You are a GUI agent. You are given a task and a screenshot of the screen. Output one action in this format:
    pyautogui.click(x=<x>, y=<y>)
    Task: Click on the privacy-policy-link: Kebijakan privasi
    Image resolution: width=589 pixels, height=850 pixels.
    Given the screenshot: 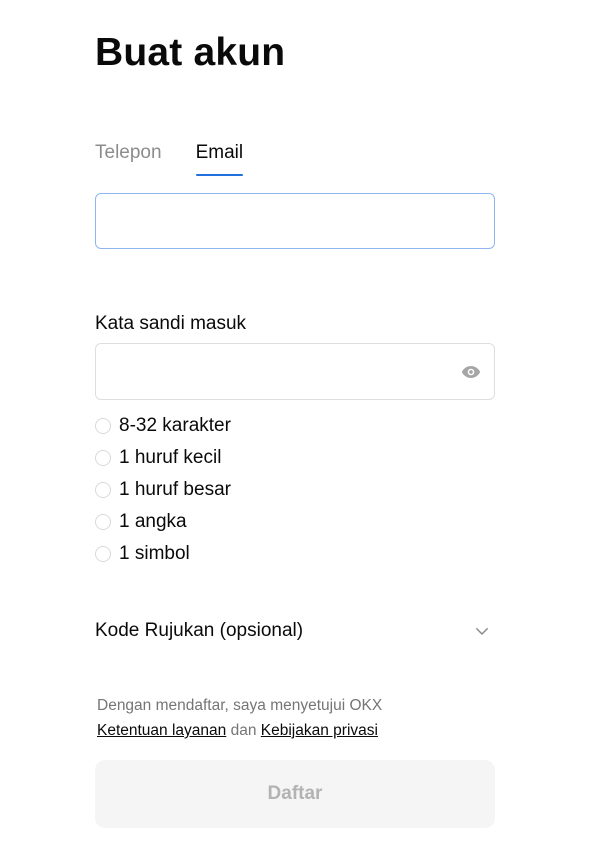 What is the action you would take?
    pyautogui.click(x=319, y=730)
    